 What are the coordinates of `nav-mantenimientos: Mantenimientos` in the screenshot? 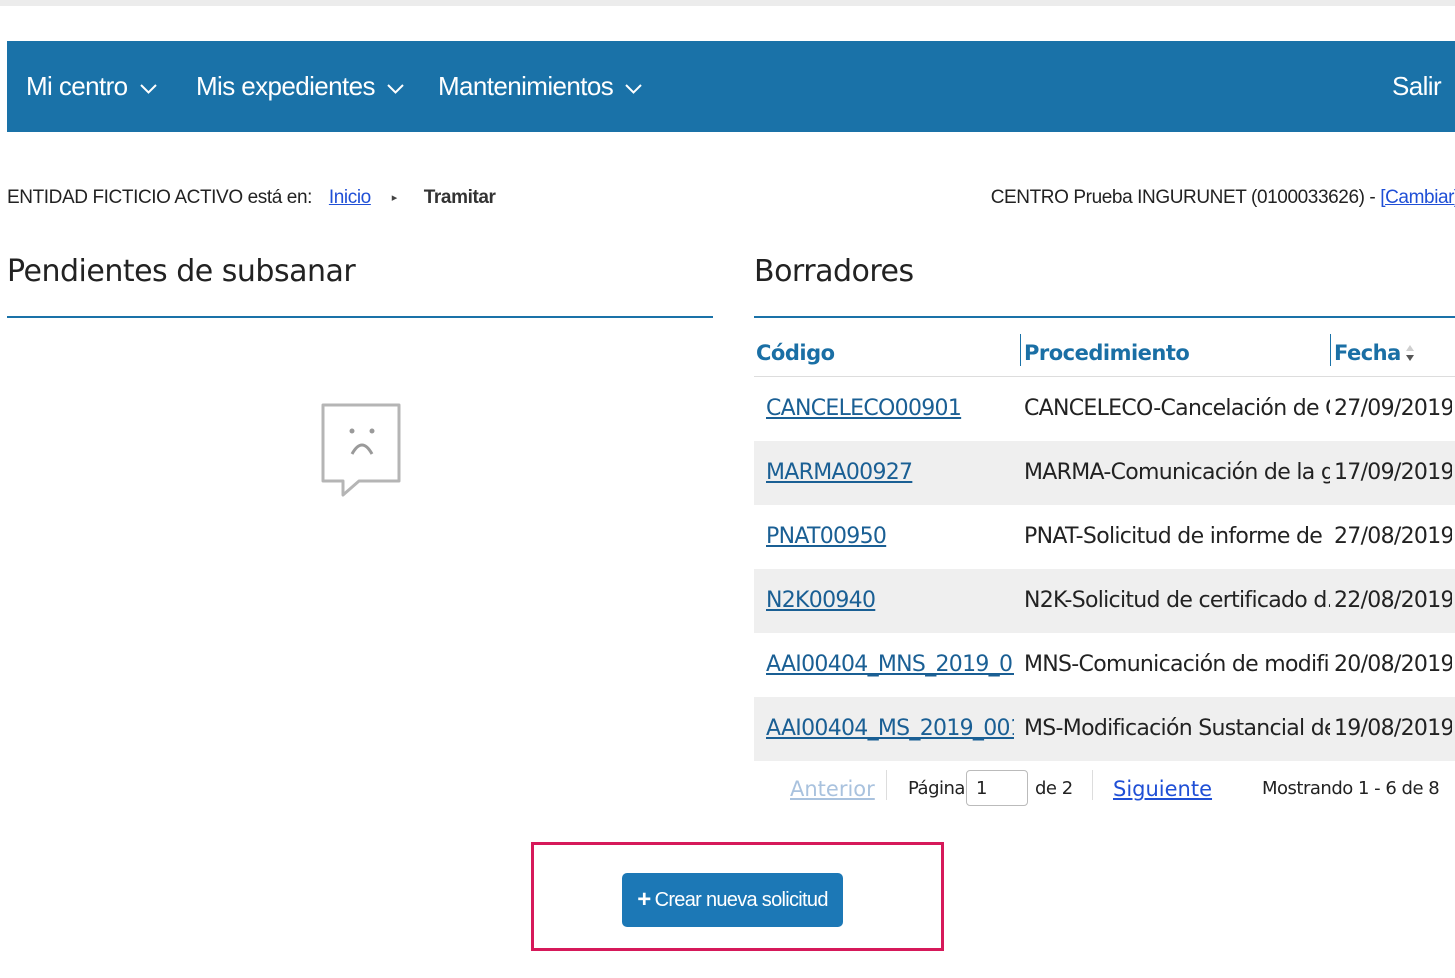 It's located at (540, 86).